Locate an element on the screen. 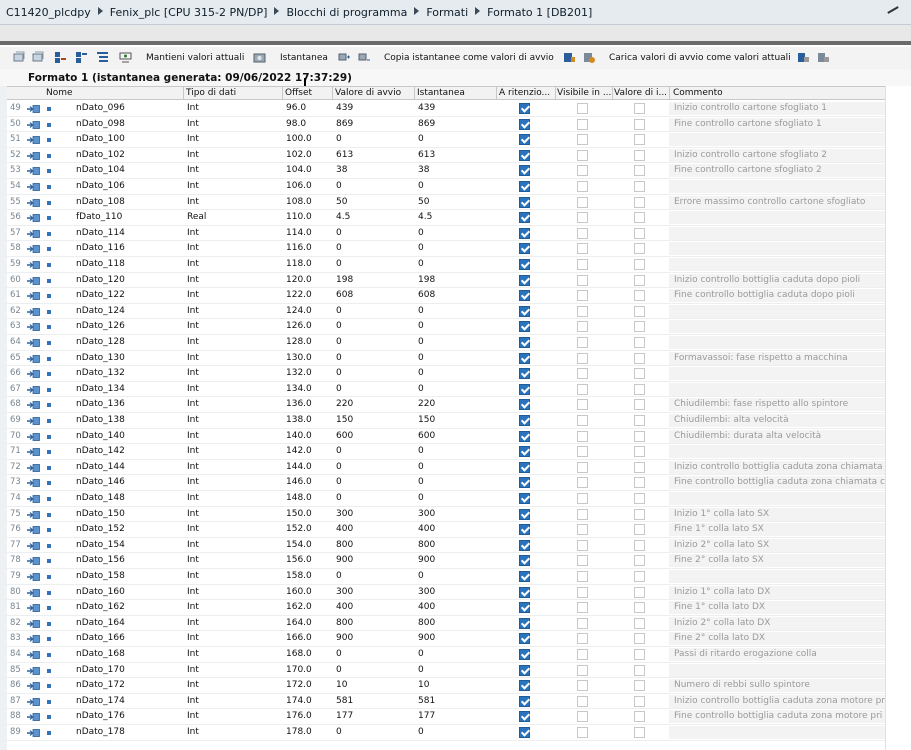 This screenshot has height=750, width=911. table-row: 59 nDato_118 Int 118.0 0 0 is located at coordinates (455, 265).